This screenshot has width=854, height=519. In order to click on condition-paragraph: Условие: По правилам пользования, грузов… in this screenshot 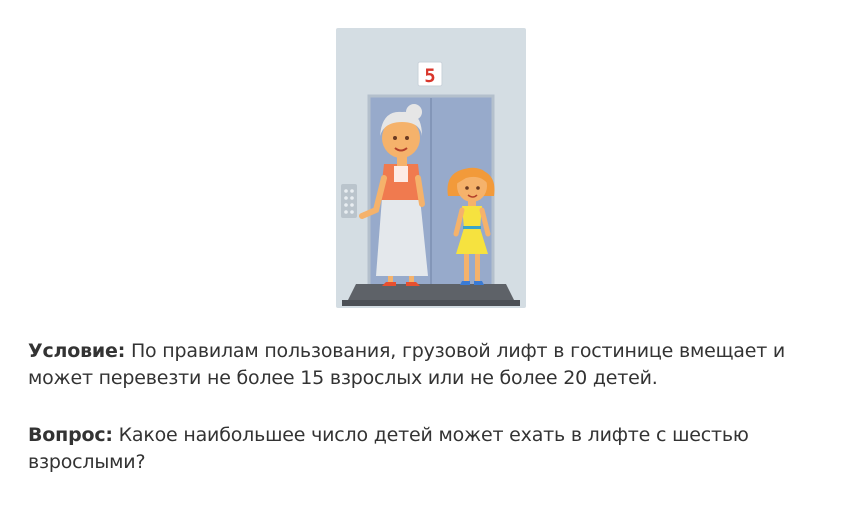, I will do `click(433, 365)`.